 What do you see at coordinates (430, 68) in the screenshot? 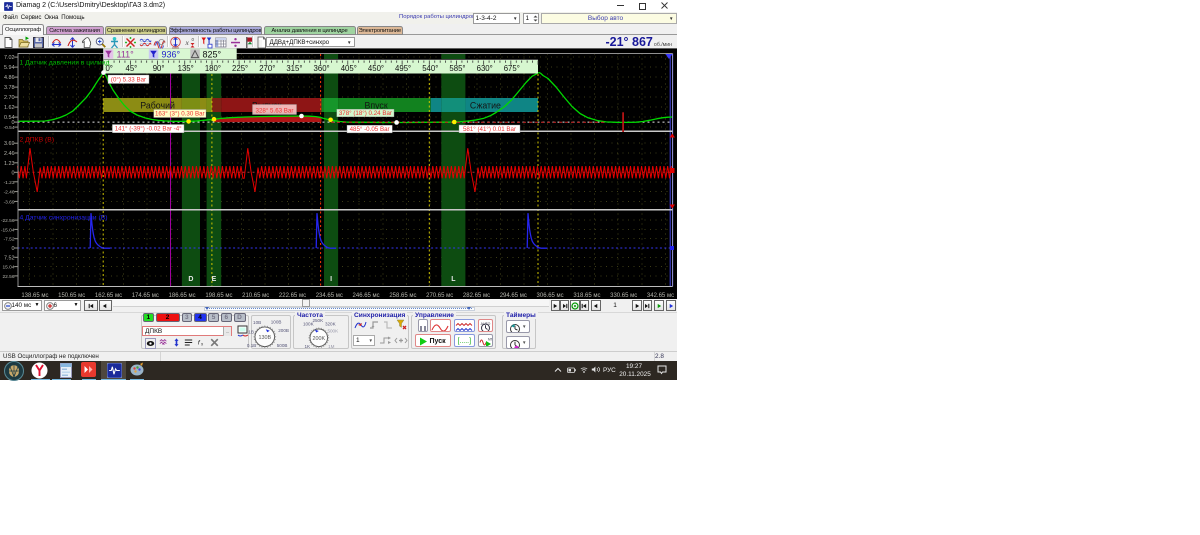
I see `svg-text: 540°` at bounding box center [430, 68].